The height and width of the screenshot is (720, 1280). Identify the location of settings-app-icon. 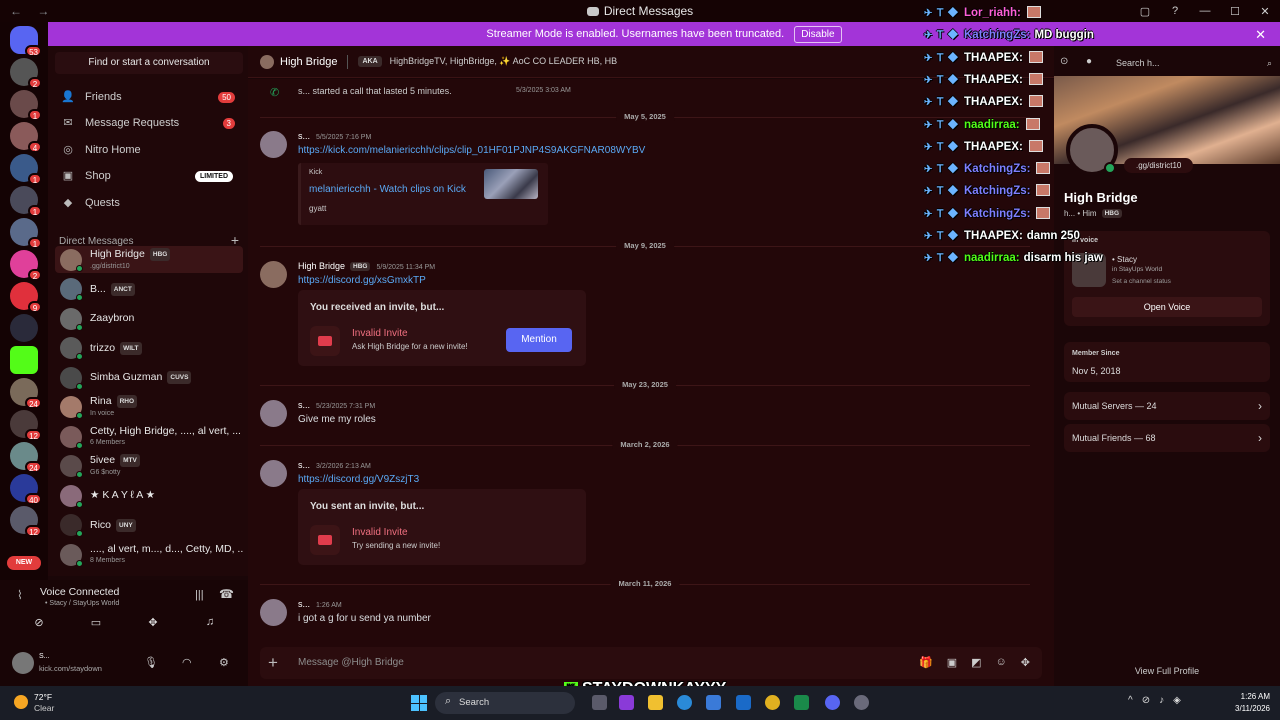
(861, 702).